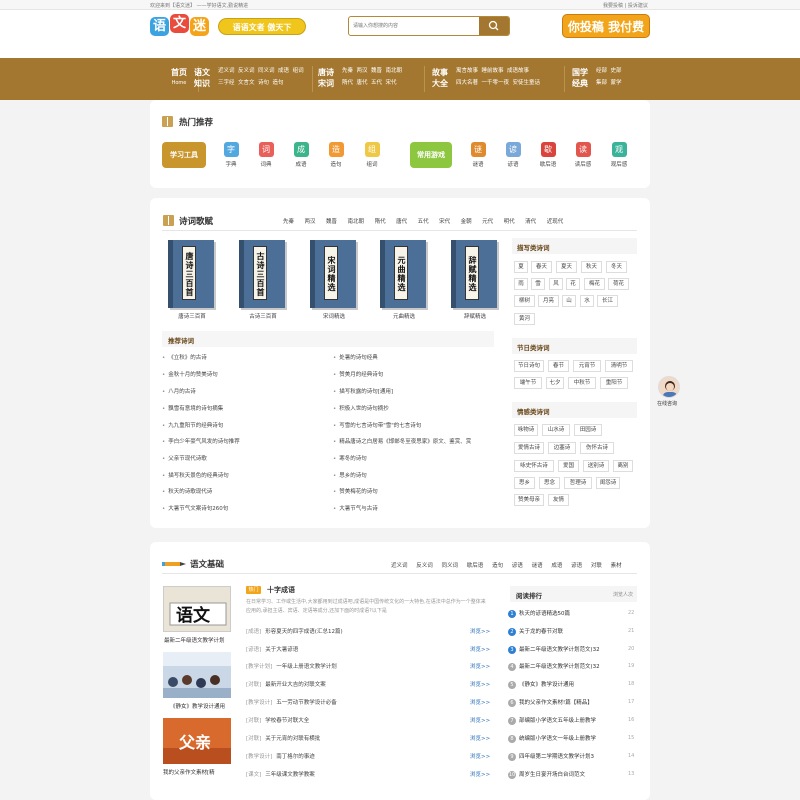  I want to click on nav-link: 两汉, so click(362, 70).